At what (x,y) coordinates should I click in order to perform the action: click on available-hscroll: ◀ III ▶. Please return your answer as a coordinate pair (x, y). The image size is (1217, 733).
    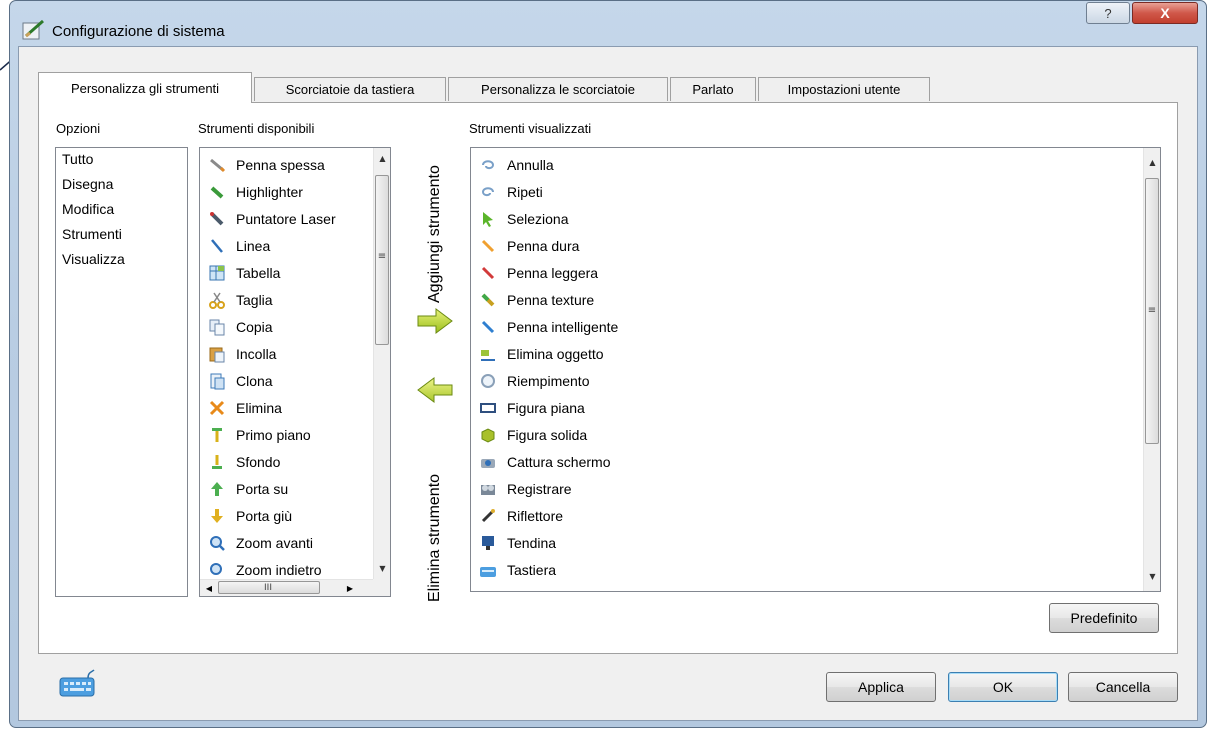
    Looking at the image, I should click on (286, 587).